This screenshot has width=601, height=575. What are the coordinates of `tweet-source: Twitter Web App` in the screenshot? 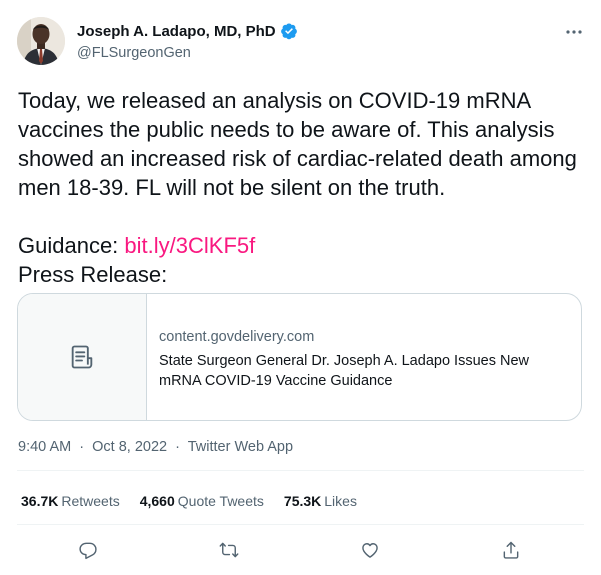 It's located at (240, 447).